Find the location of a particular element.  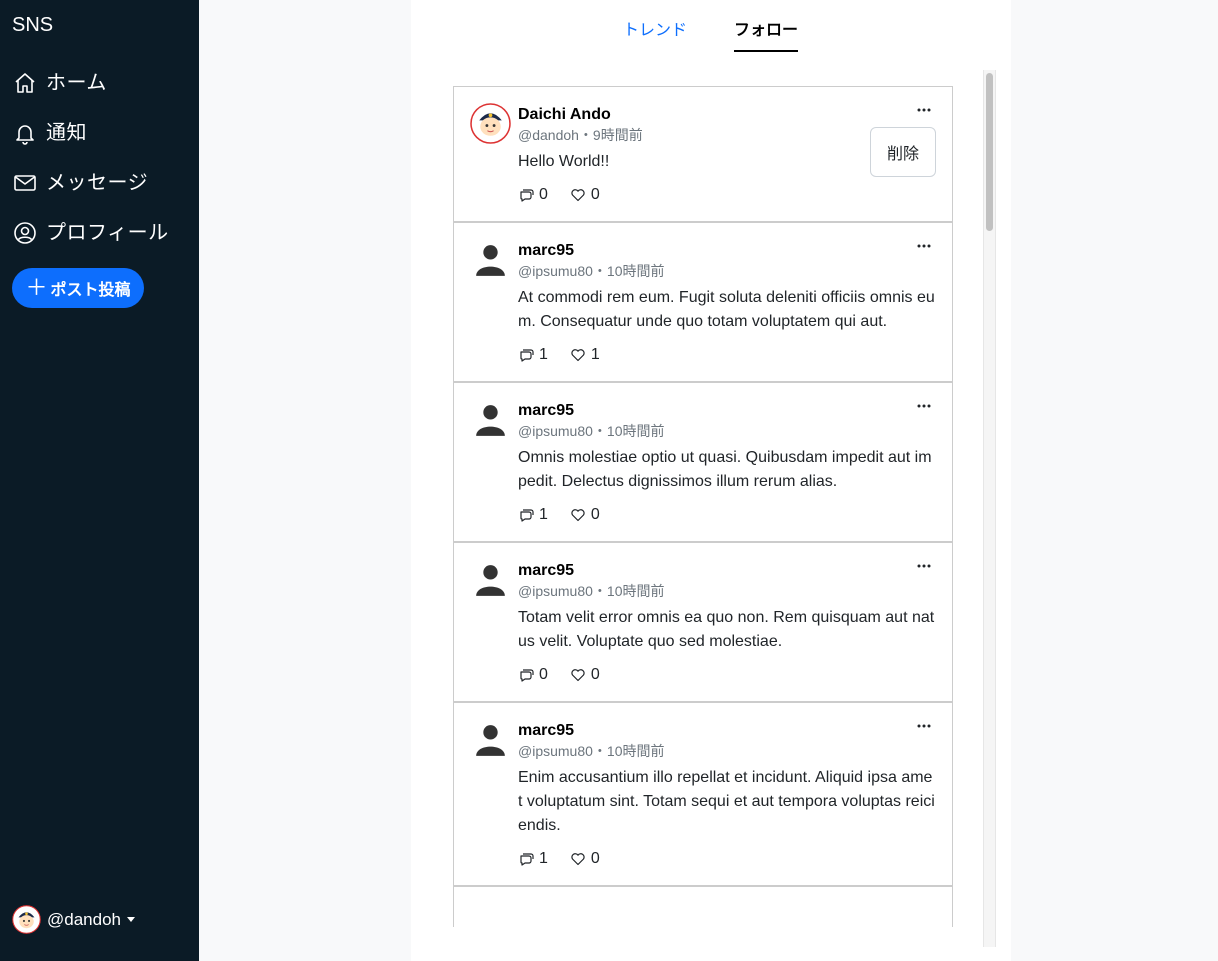

scrollbar-thumb is located at coordinates (989, 152).